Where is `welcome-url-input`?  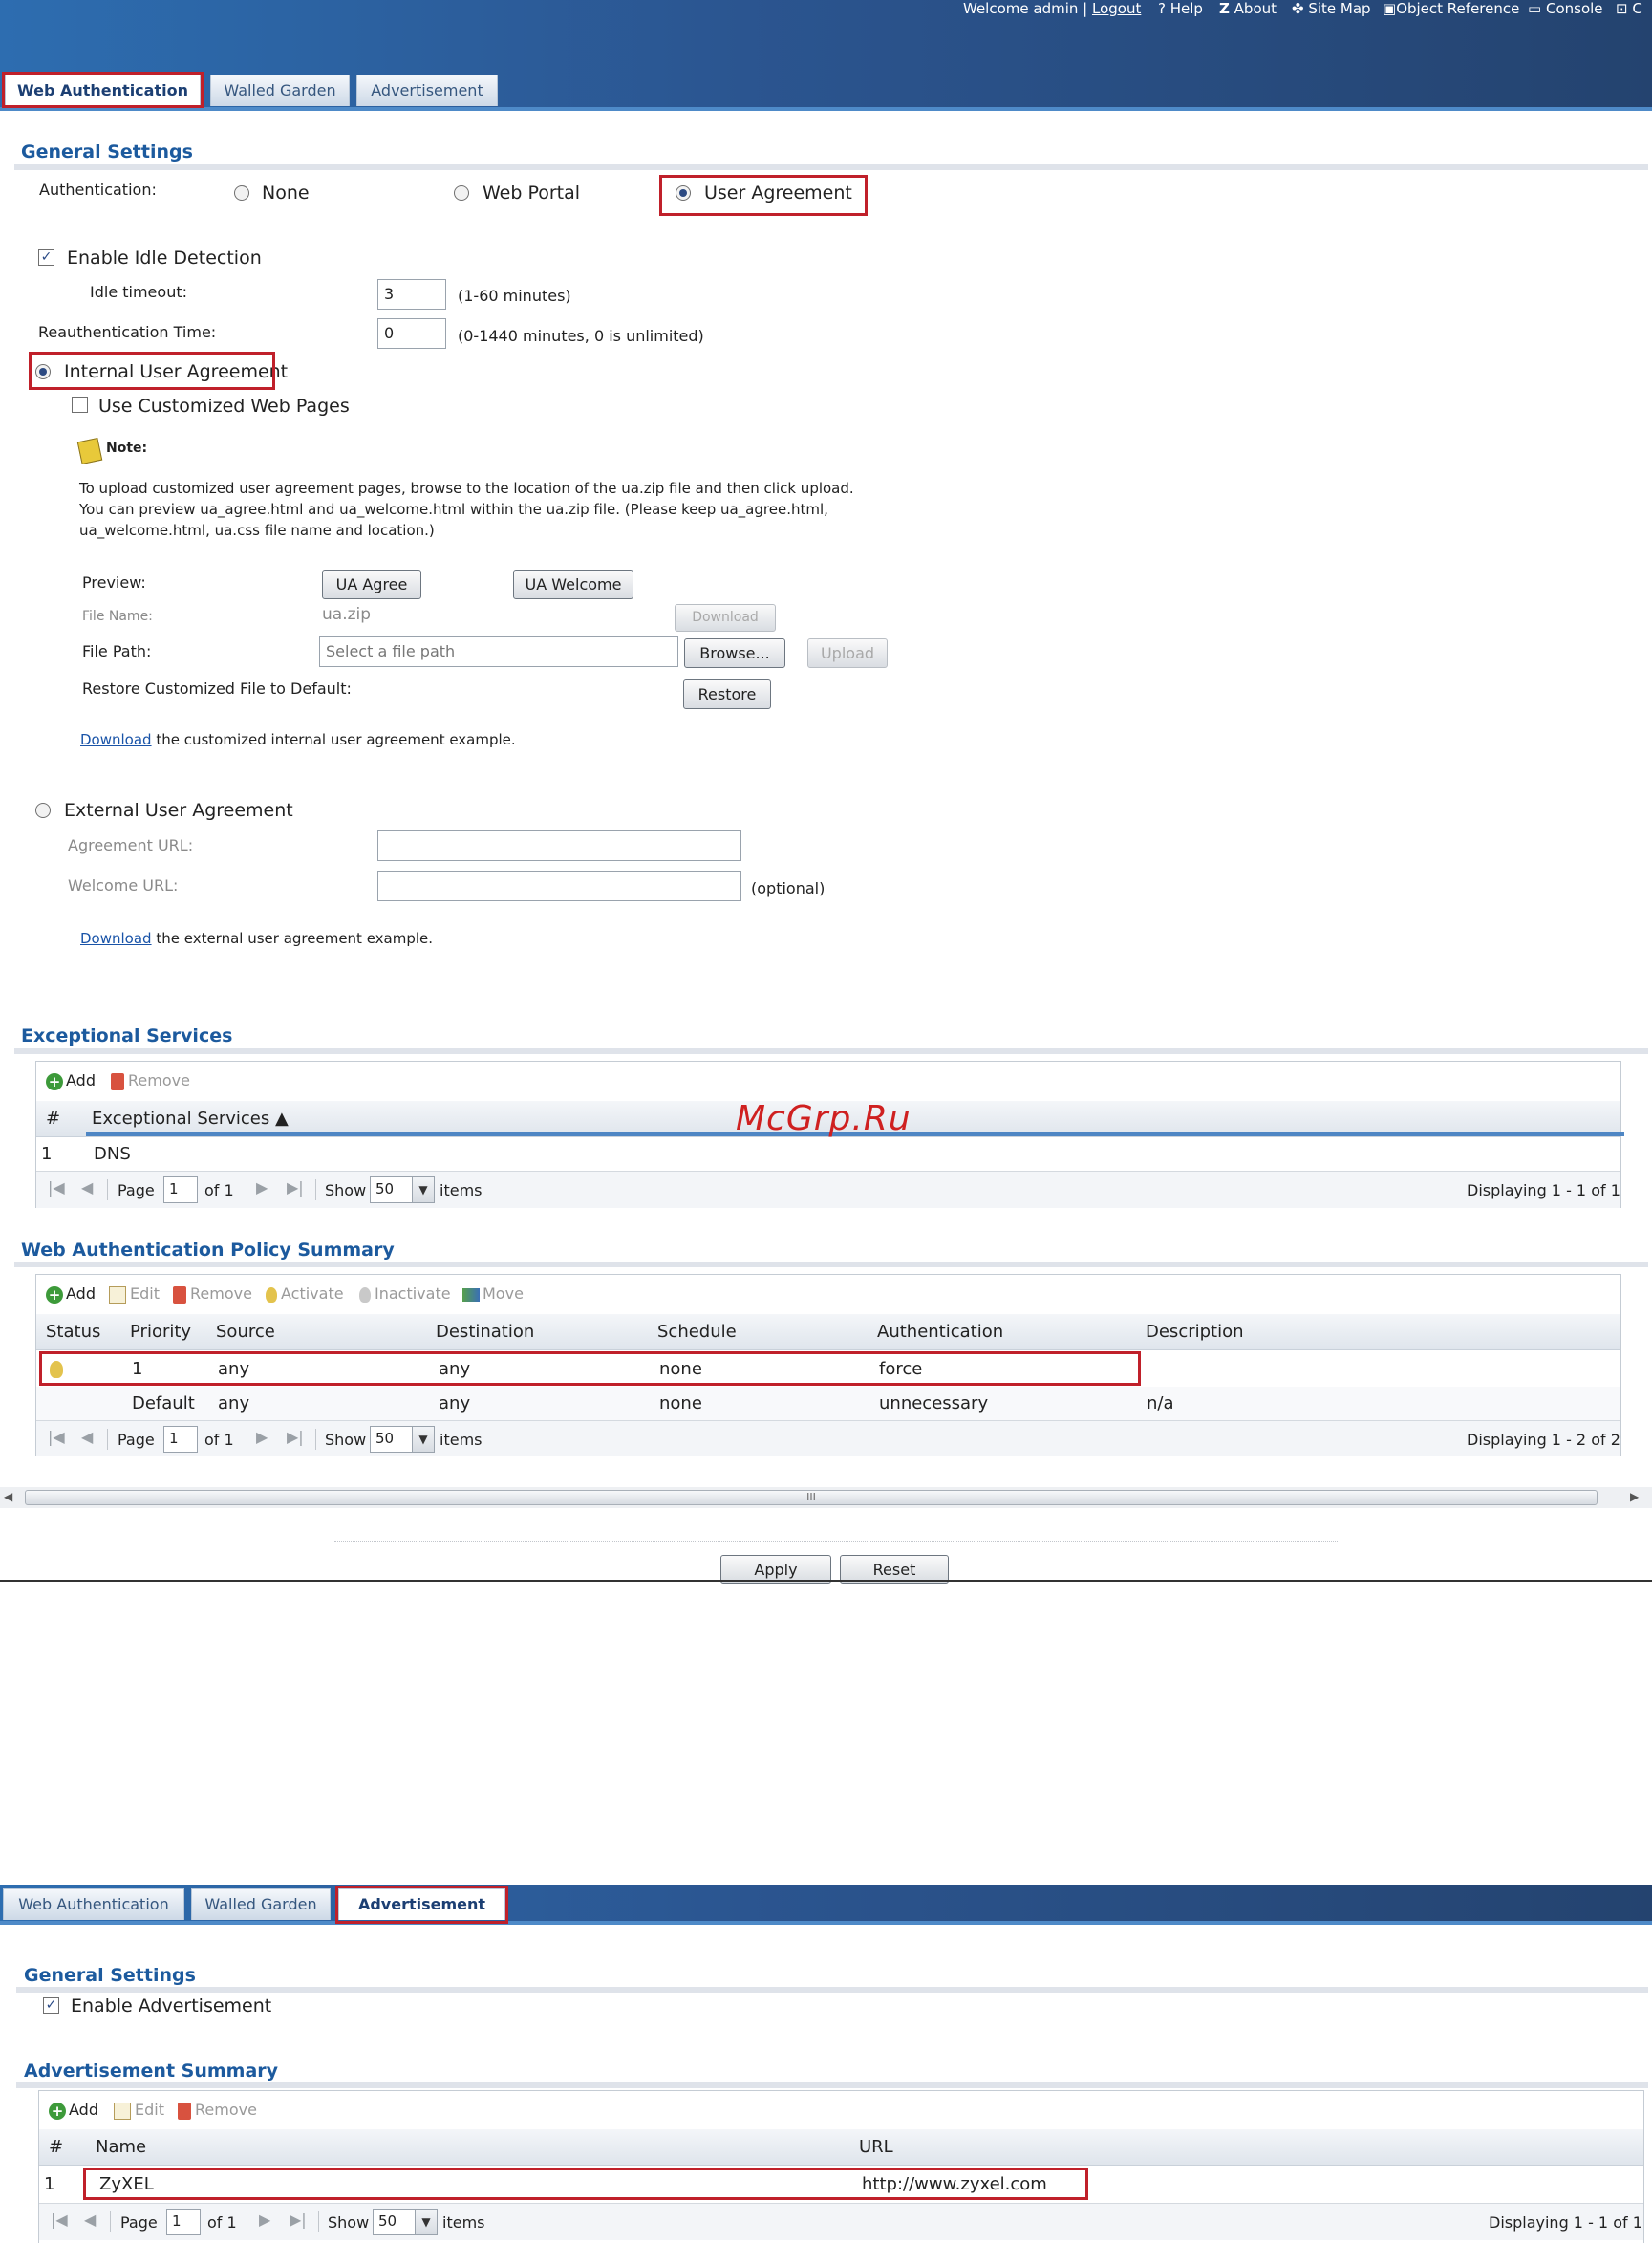 welcome-url-input is located at coordinates (559, 886).